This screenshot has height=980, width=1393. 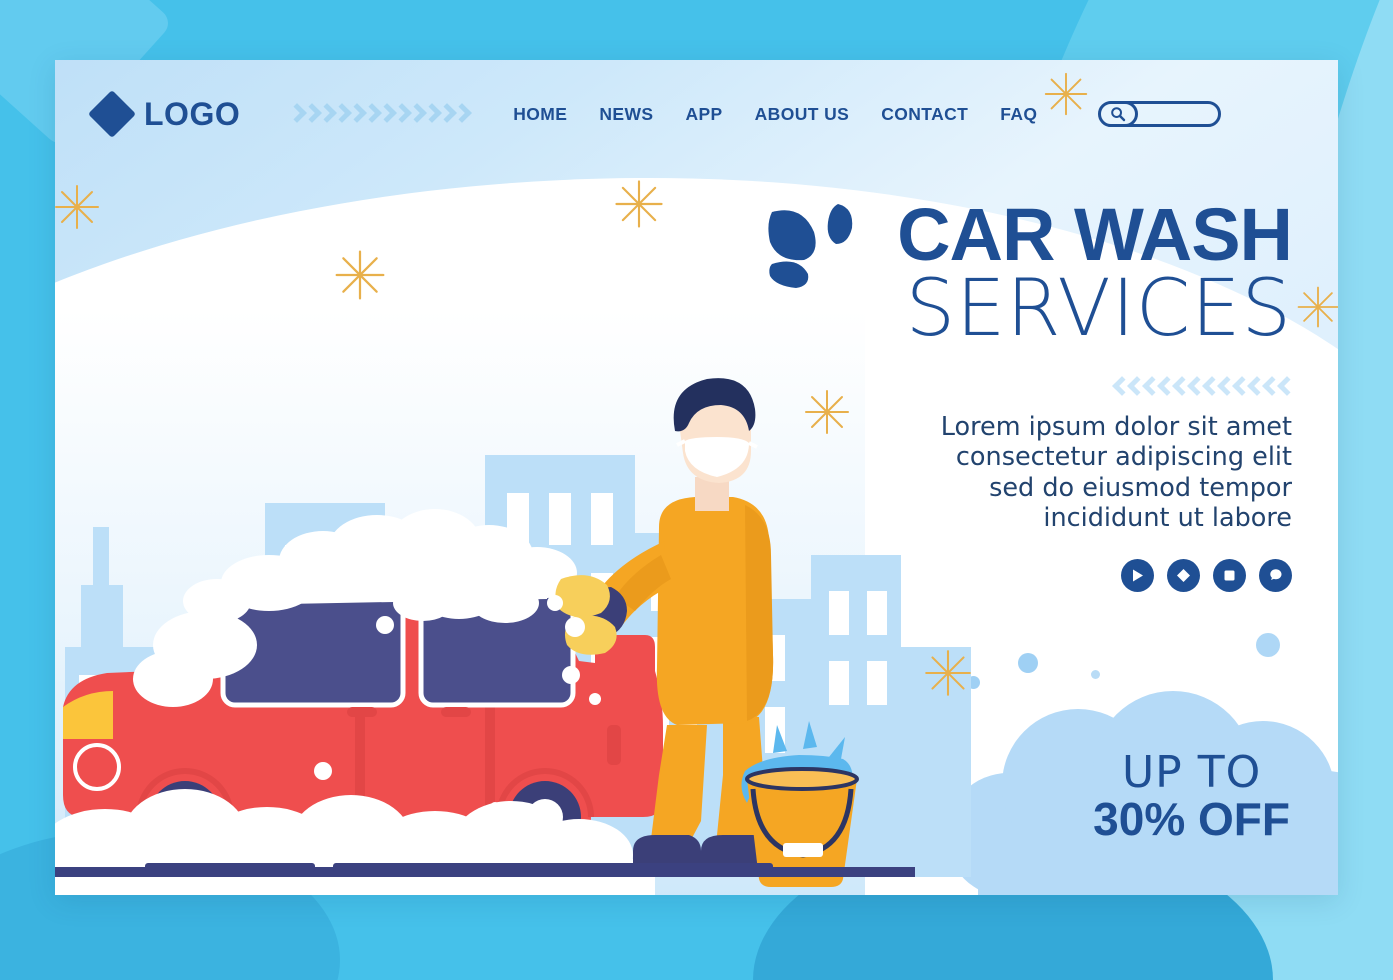 I want to click on top-navigation-bar: LOGO HOME NEWS APP ABOUT US CONTACT FAQ, so click(x=696, y=114).